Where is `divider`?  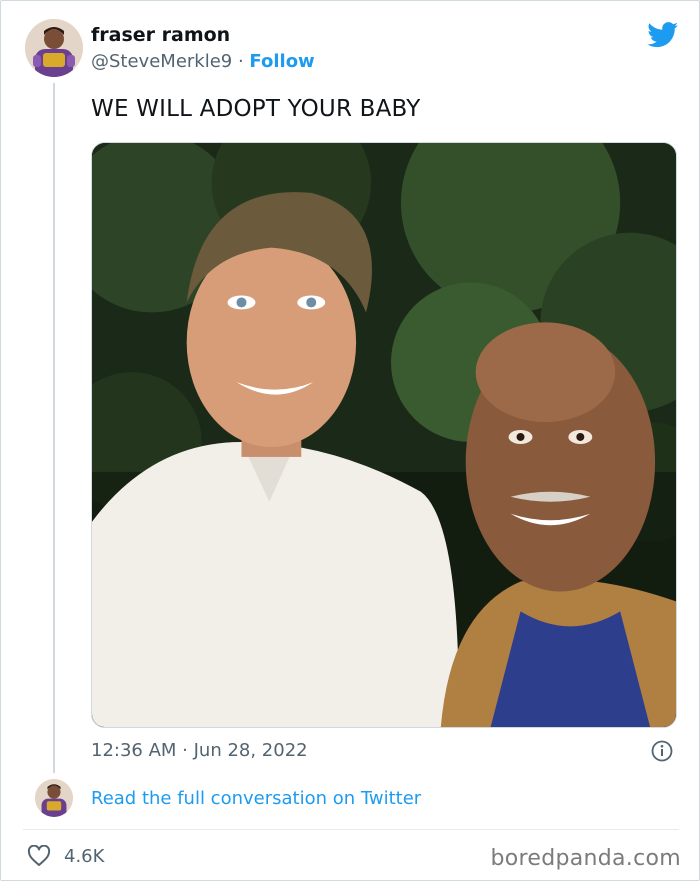 divider is located at coordinates (351, 829).